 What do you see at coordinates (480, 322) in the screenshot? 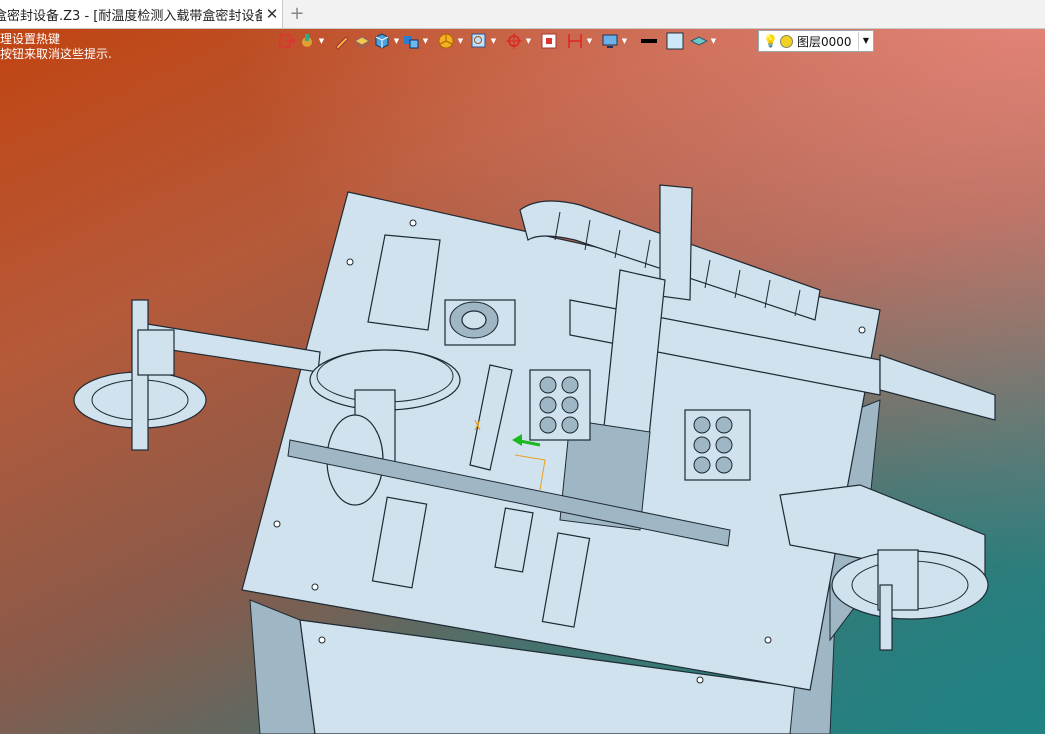
I see `bearing-housing` at bounding box center [480, 322].